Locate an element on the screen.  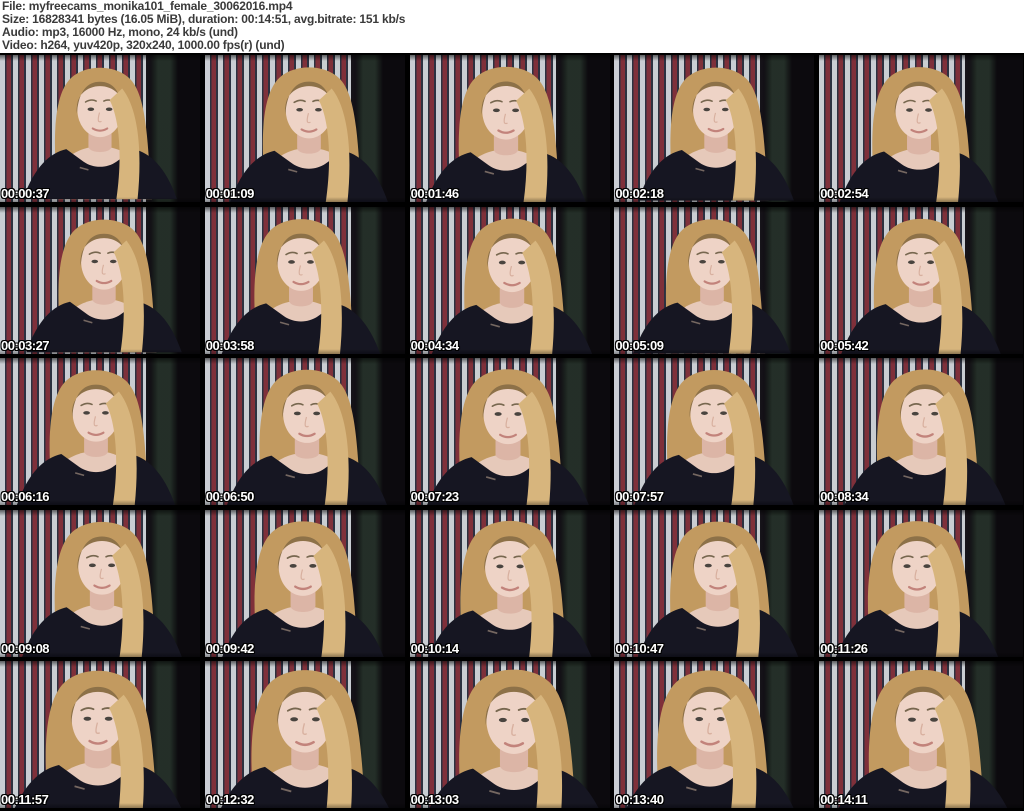
video-frame-thumbnail: 00:04:34 is located at coordinates (509, 280).